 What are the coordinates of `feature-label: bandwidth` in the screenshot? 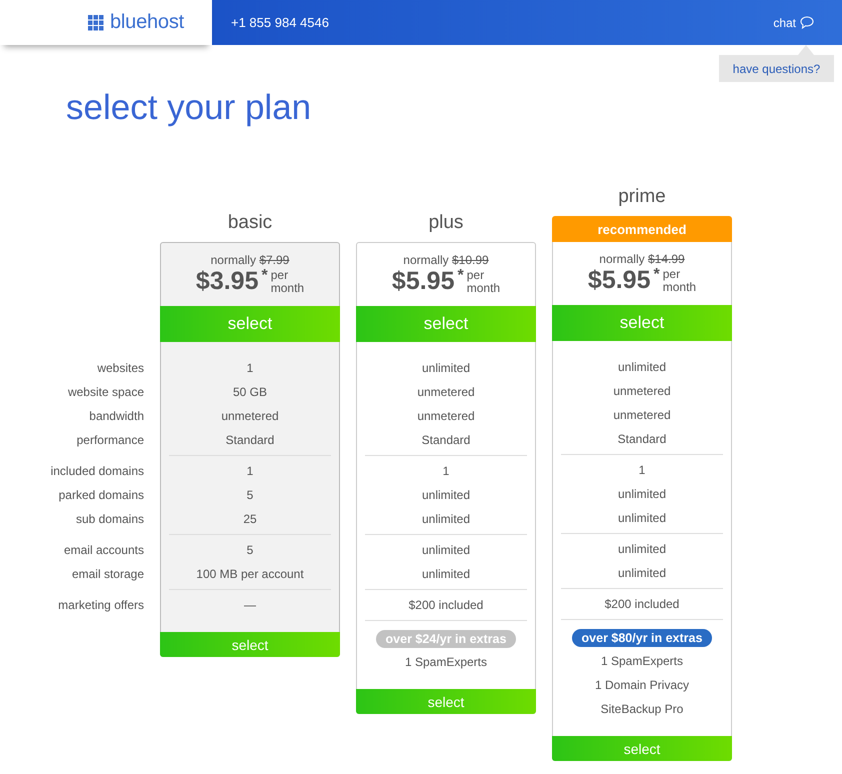 It's located at (116, 416).